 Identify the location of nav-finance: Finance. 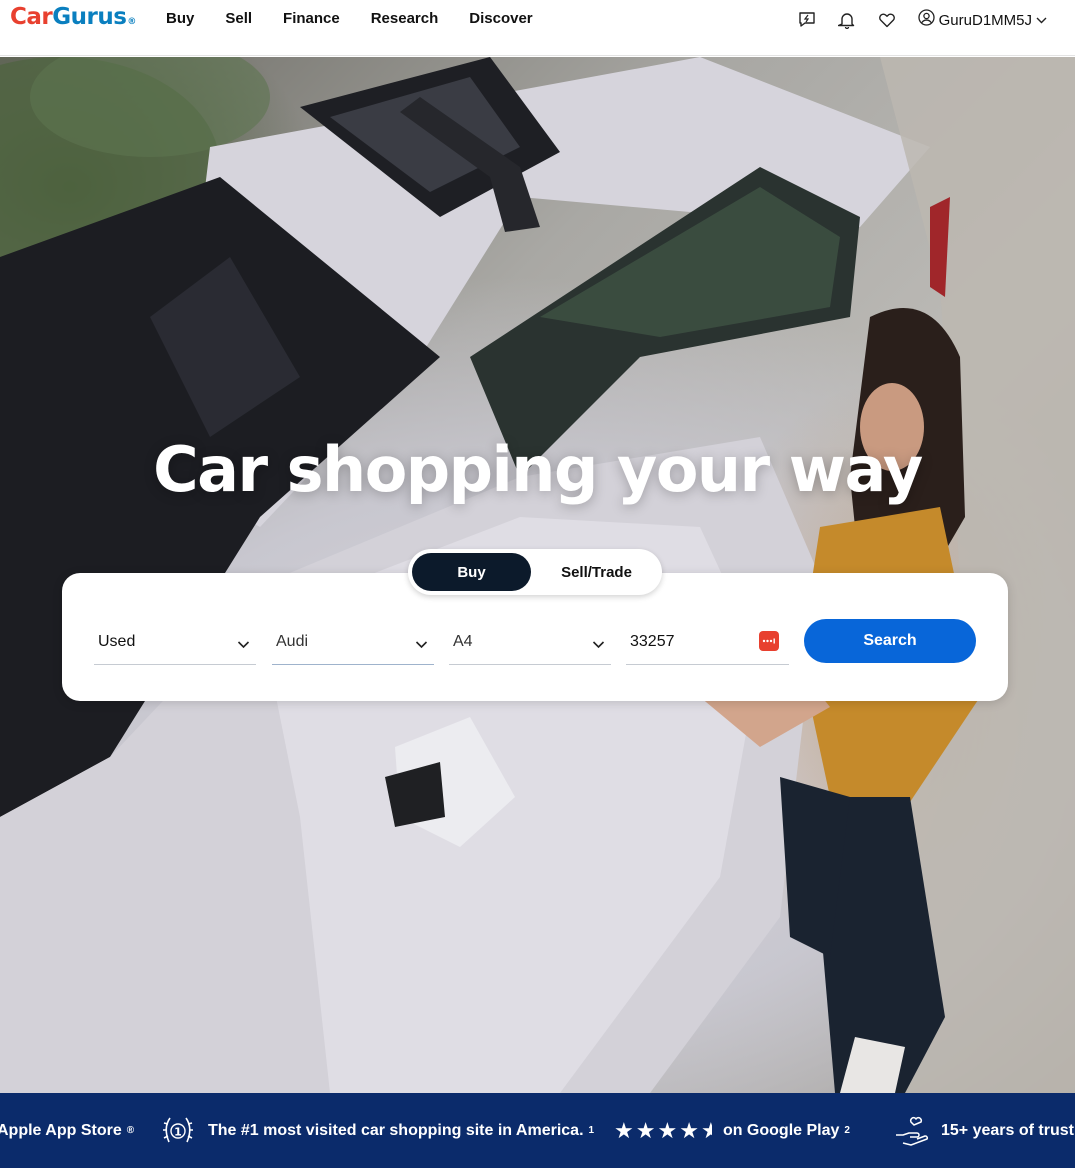
(311, 19).